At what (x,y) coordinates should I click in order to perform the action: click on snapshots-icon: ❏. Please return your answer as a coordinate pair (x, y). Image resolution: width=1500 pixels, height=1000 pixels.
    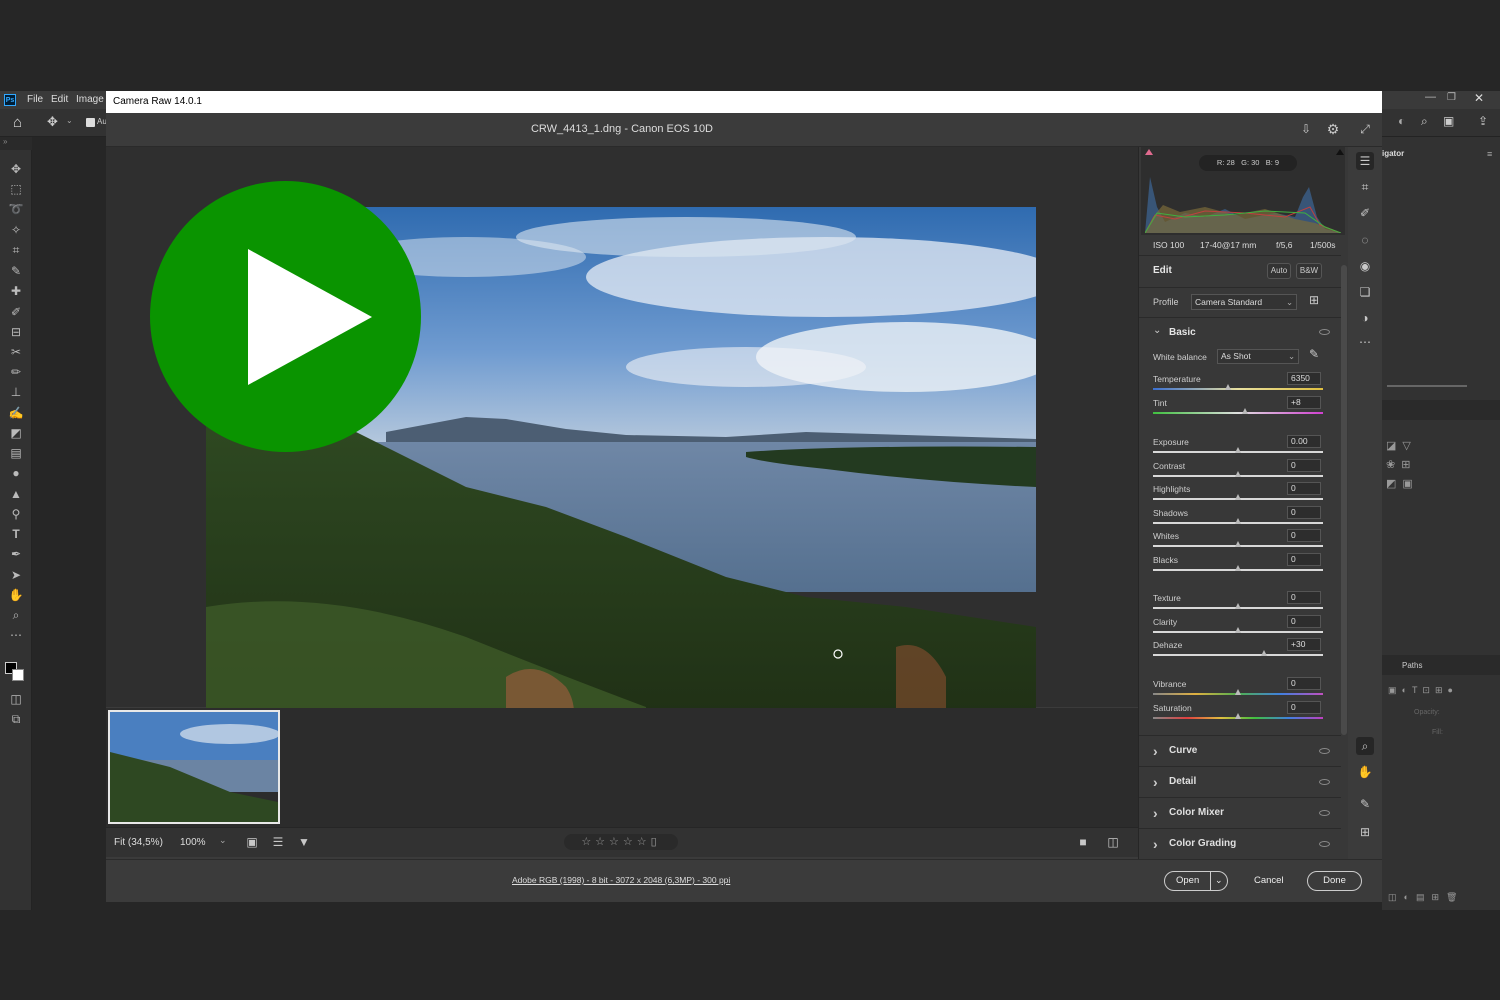
    Looking at the image, I should click on (1365, 292).